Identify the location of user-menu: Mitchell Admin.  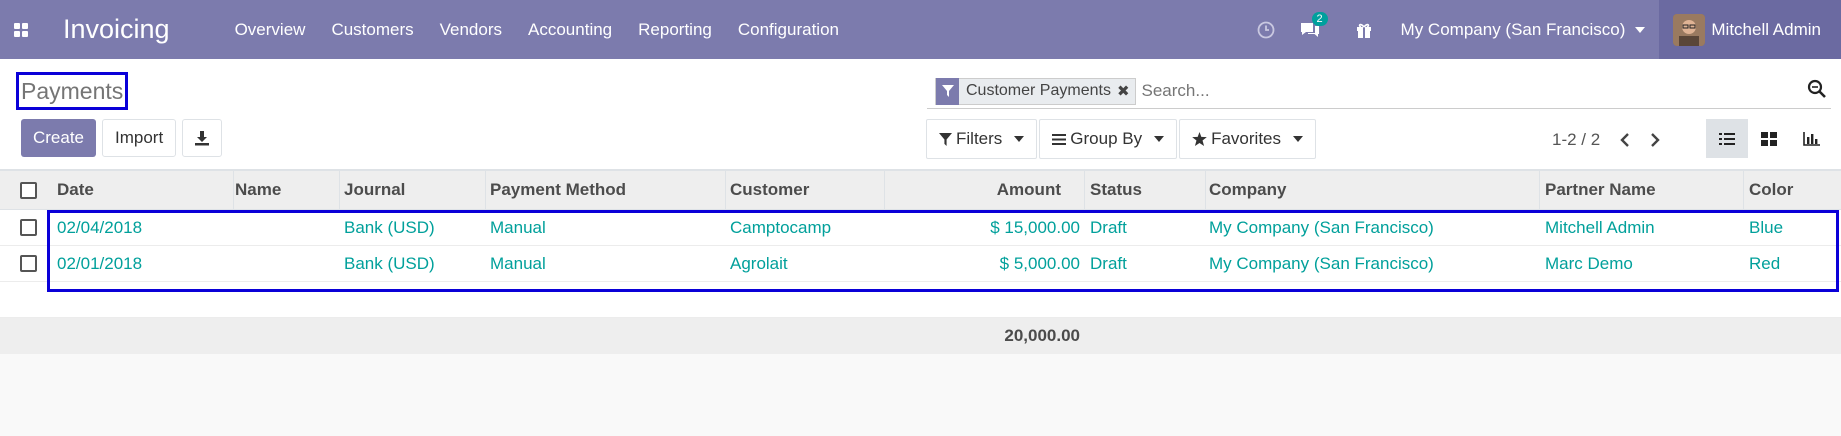
(1750, 29).